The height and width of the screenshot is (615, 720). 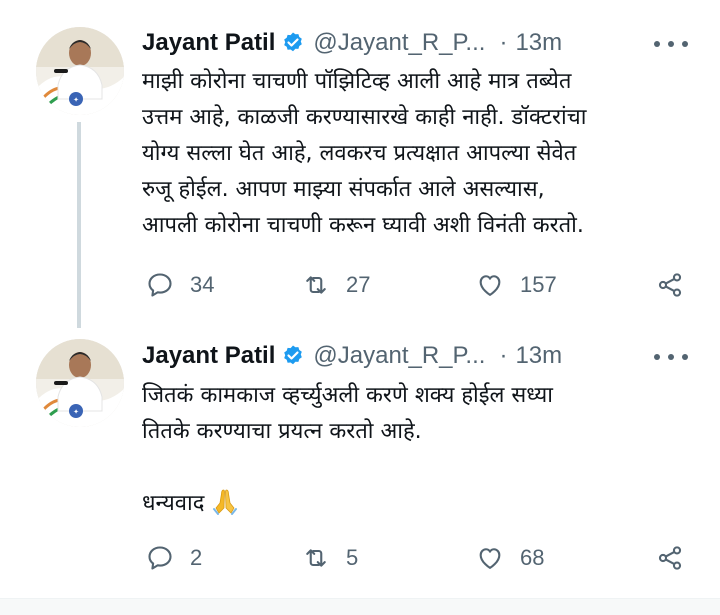 What do you see at coordinates (510, 558) in the screenshot?
I see `like-button: 68` at bounding box center [510, 558].